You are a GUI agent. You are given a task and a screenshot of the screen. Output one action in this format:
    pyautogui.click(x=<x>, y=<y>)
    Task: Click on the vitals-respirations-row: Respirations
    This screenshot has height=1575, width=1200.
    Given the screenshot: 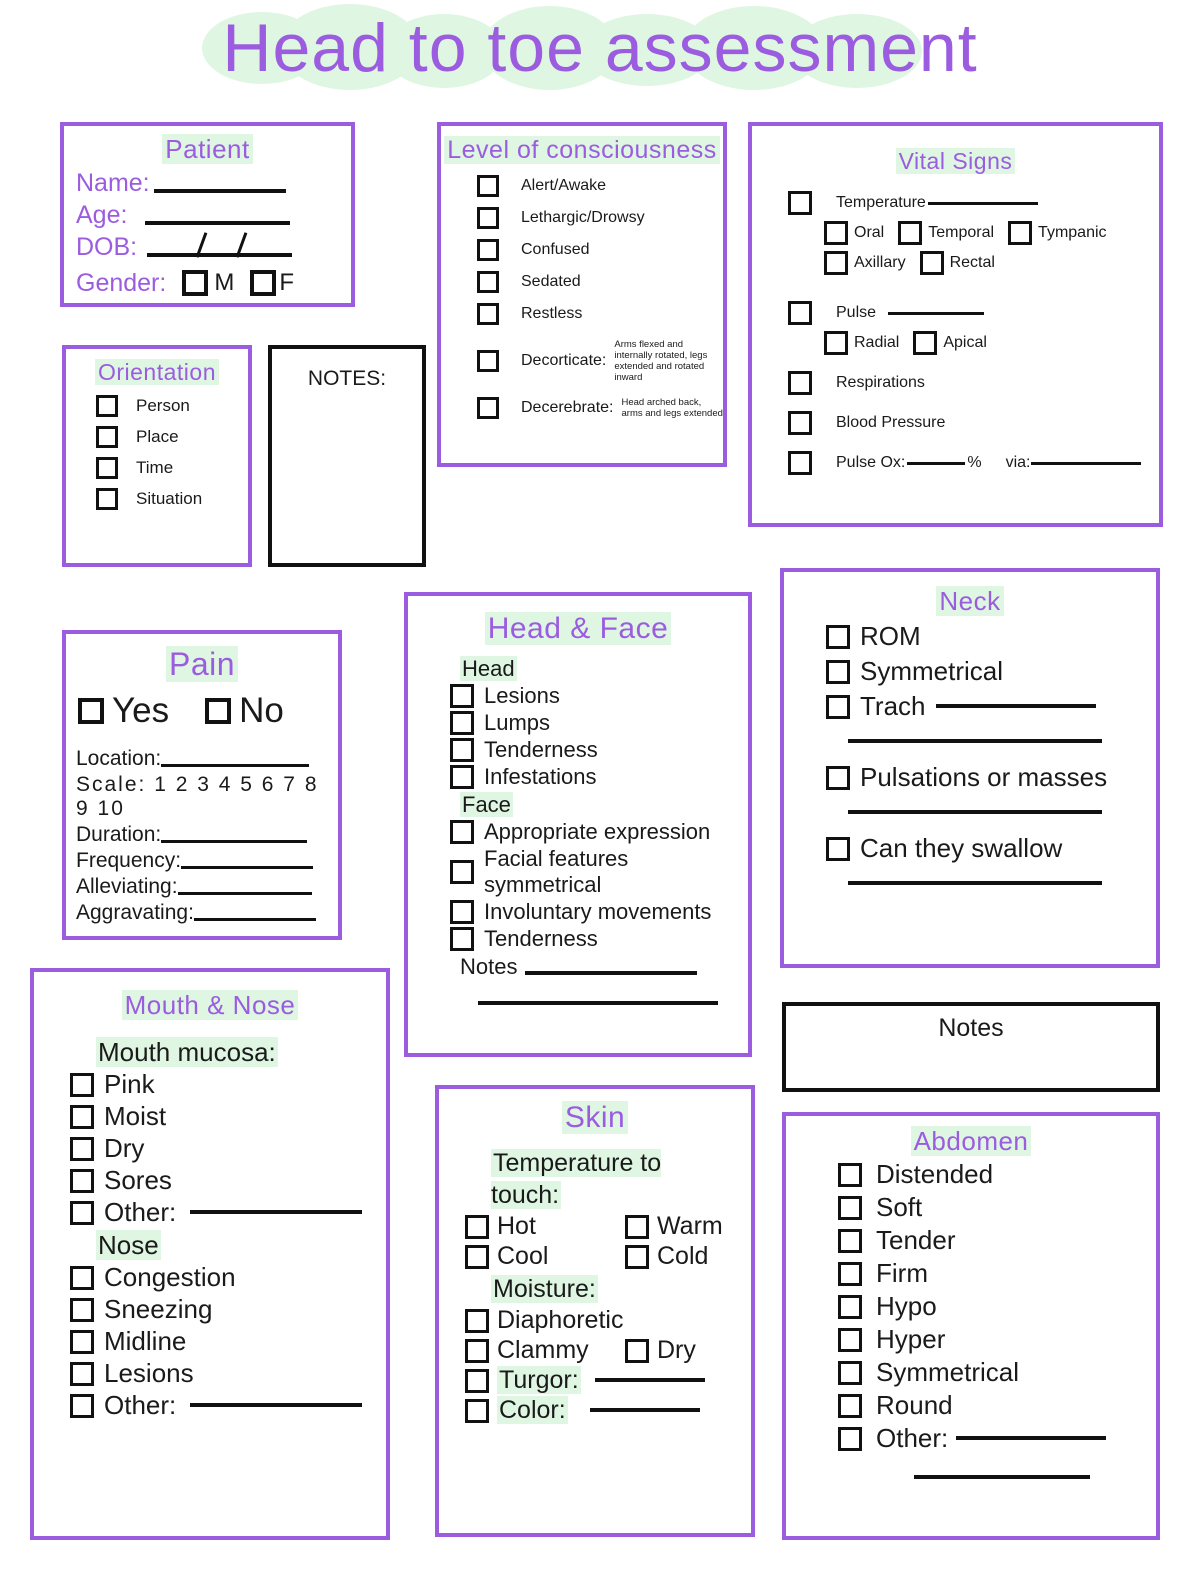 What is the action you would take?
    pyautogui.click(x=973, y=383)
    